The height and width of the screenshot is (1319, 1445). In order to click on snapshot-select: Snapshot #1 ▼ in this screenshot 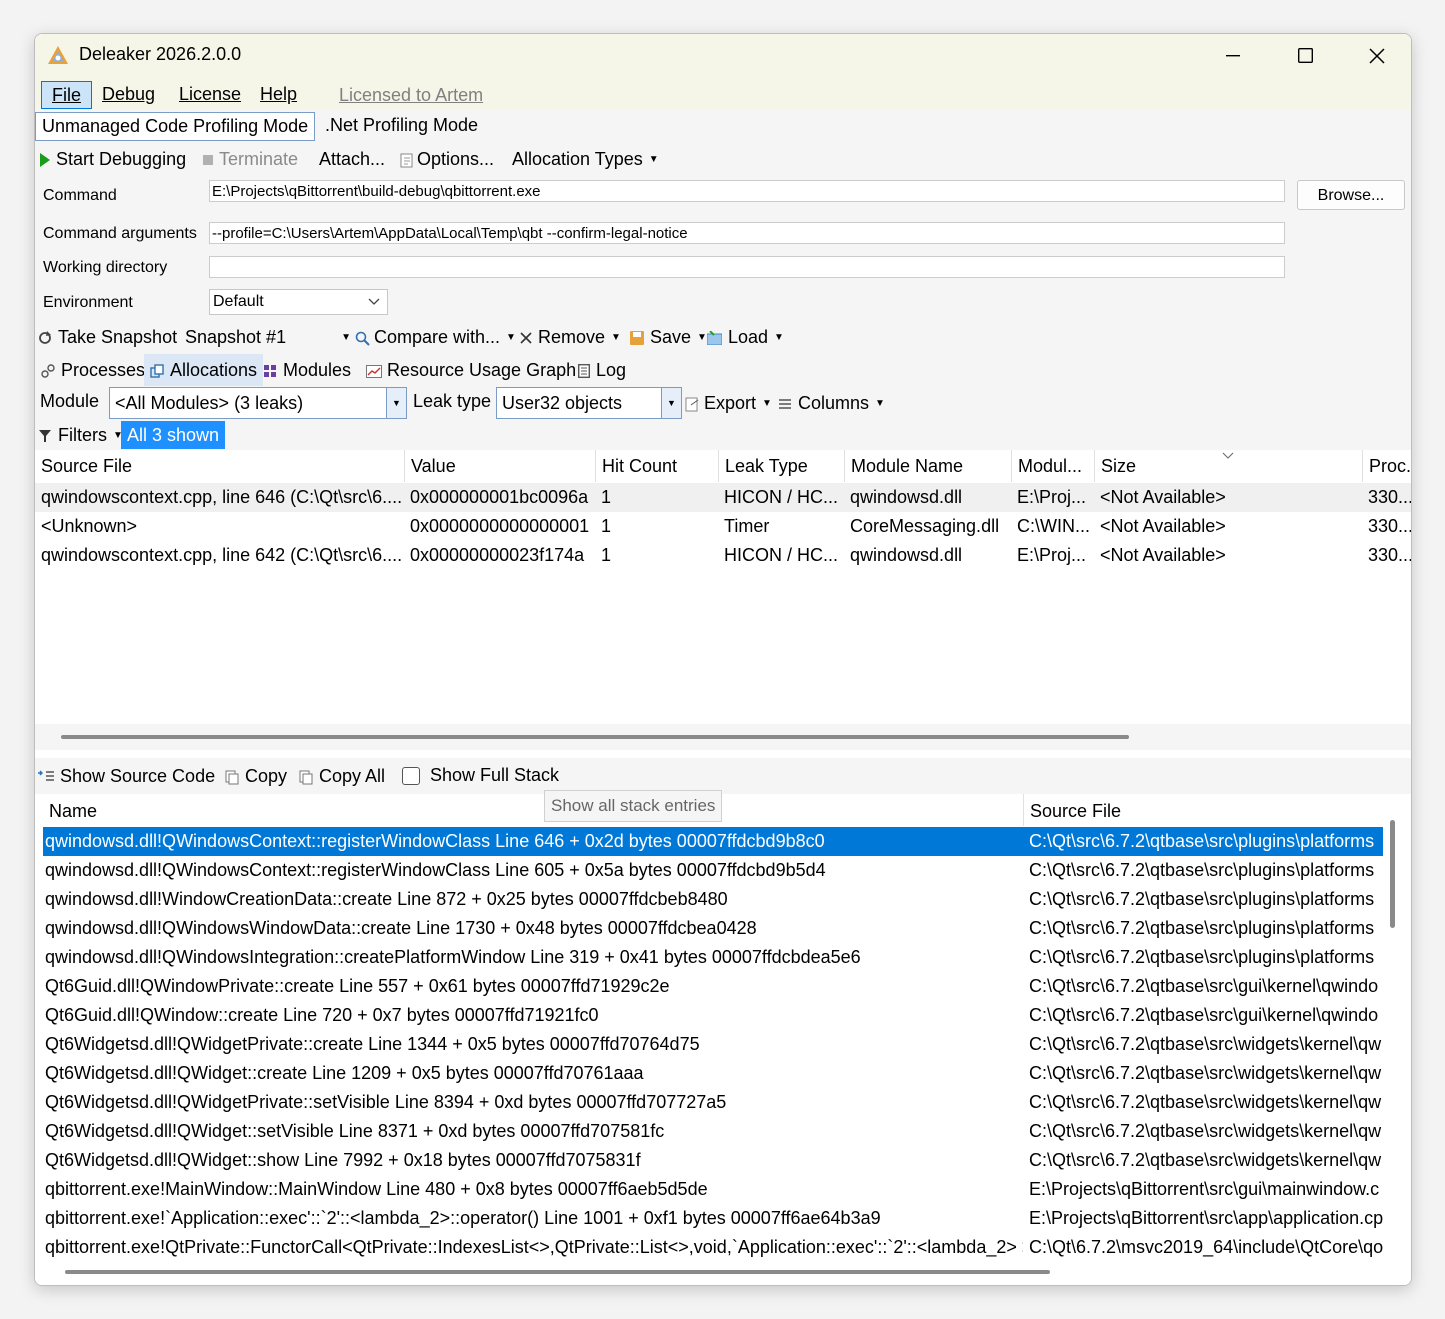, I will do `click(268, 337)`.